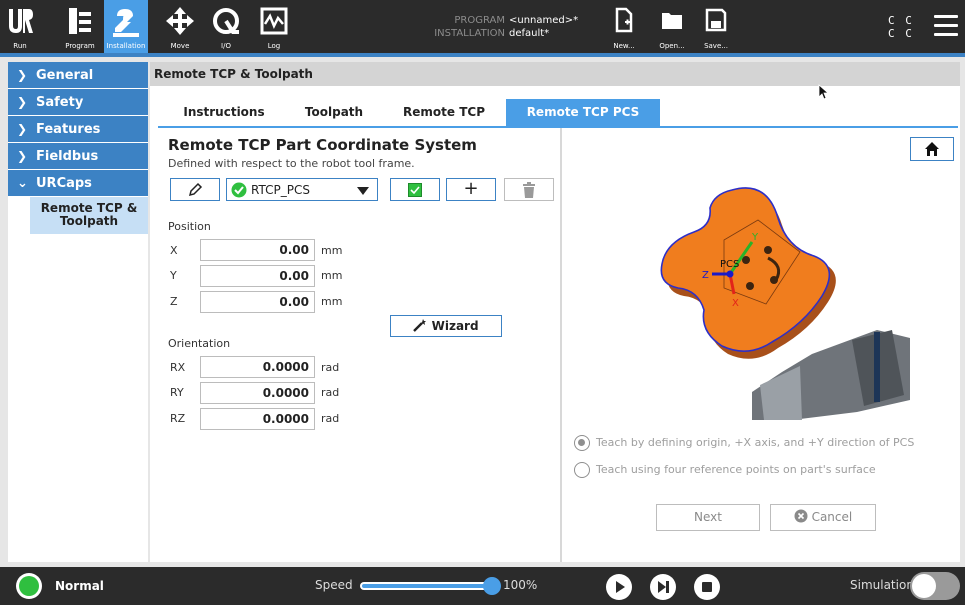  What do you see at coordinates (707, 587) in the screenshot?
I see `stop-button` at bounding box center [707, 587].